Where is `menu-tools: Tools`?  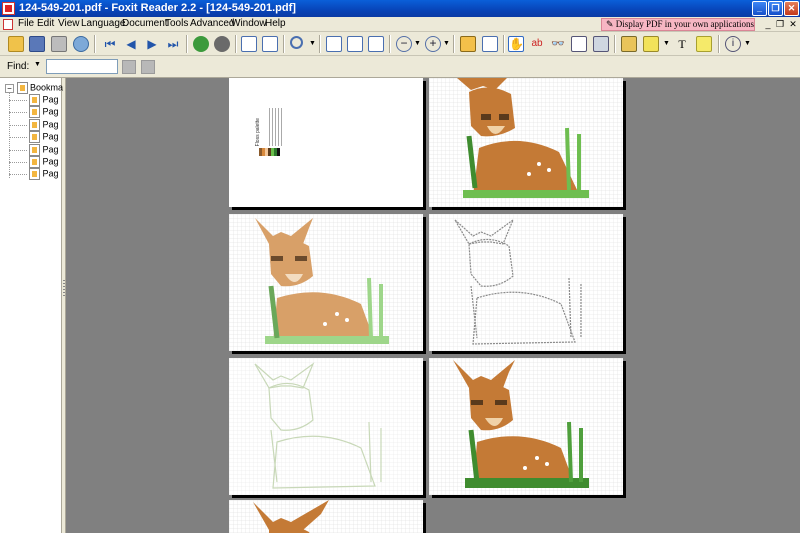 menu-tools: Tools is located at coordinates (176, 23).